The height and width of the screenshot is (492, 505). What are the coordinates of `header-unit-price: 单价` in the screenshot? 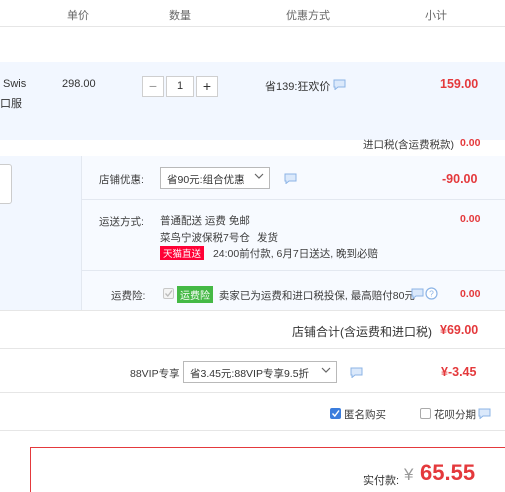 It's located at (78, 16).